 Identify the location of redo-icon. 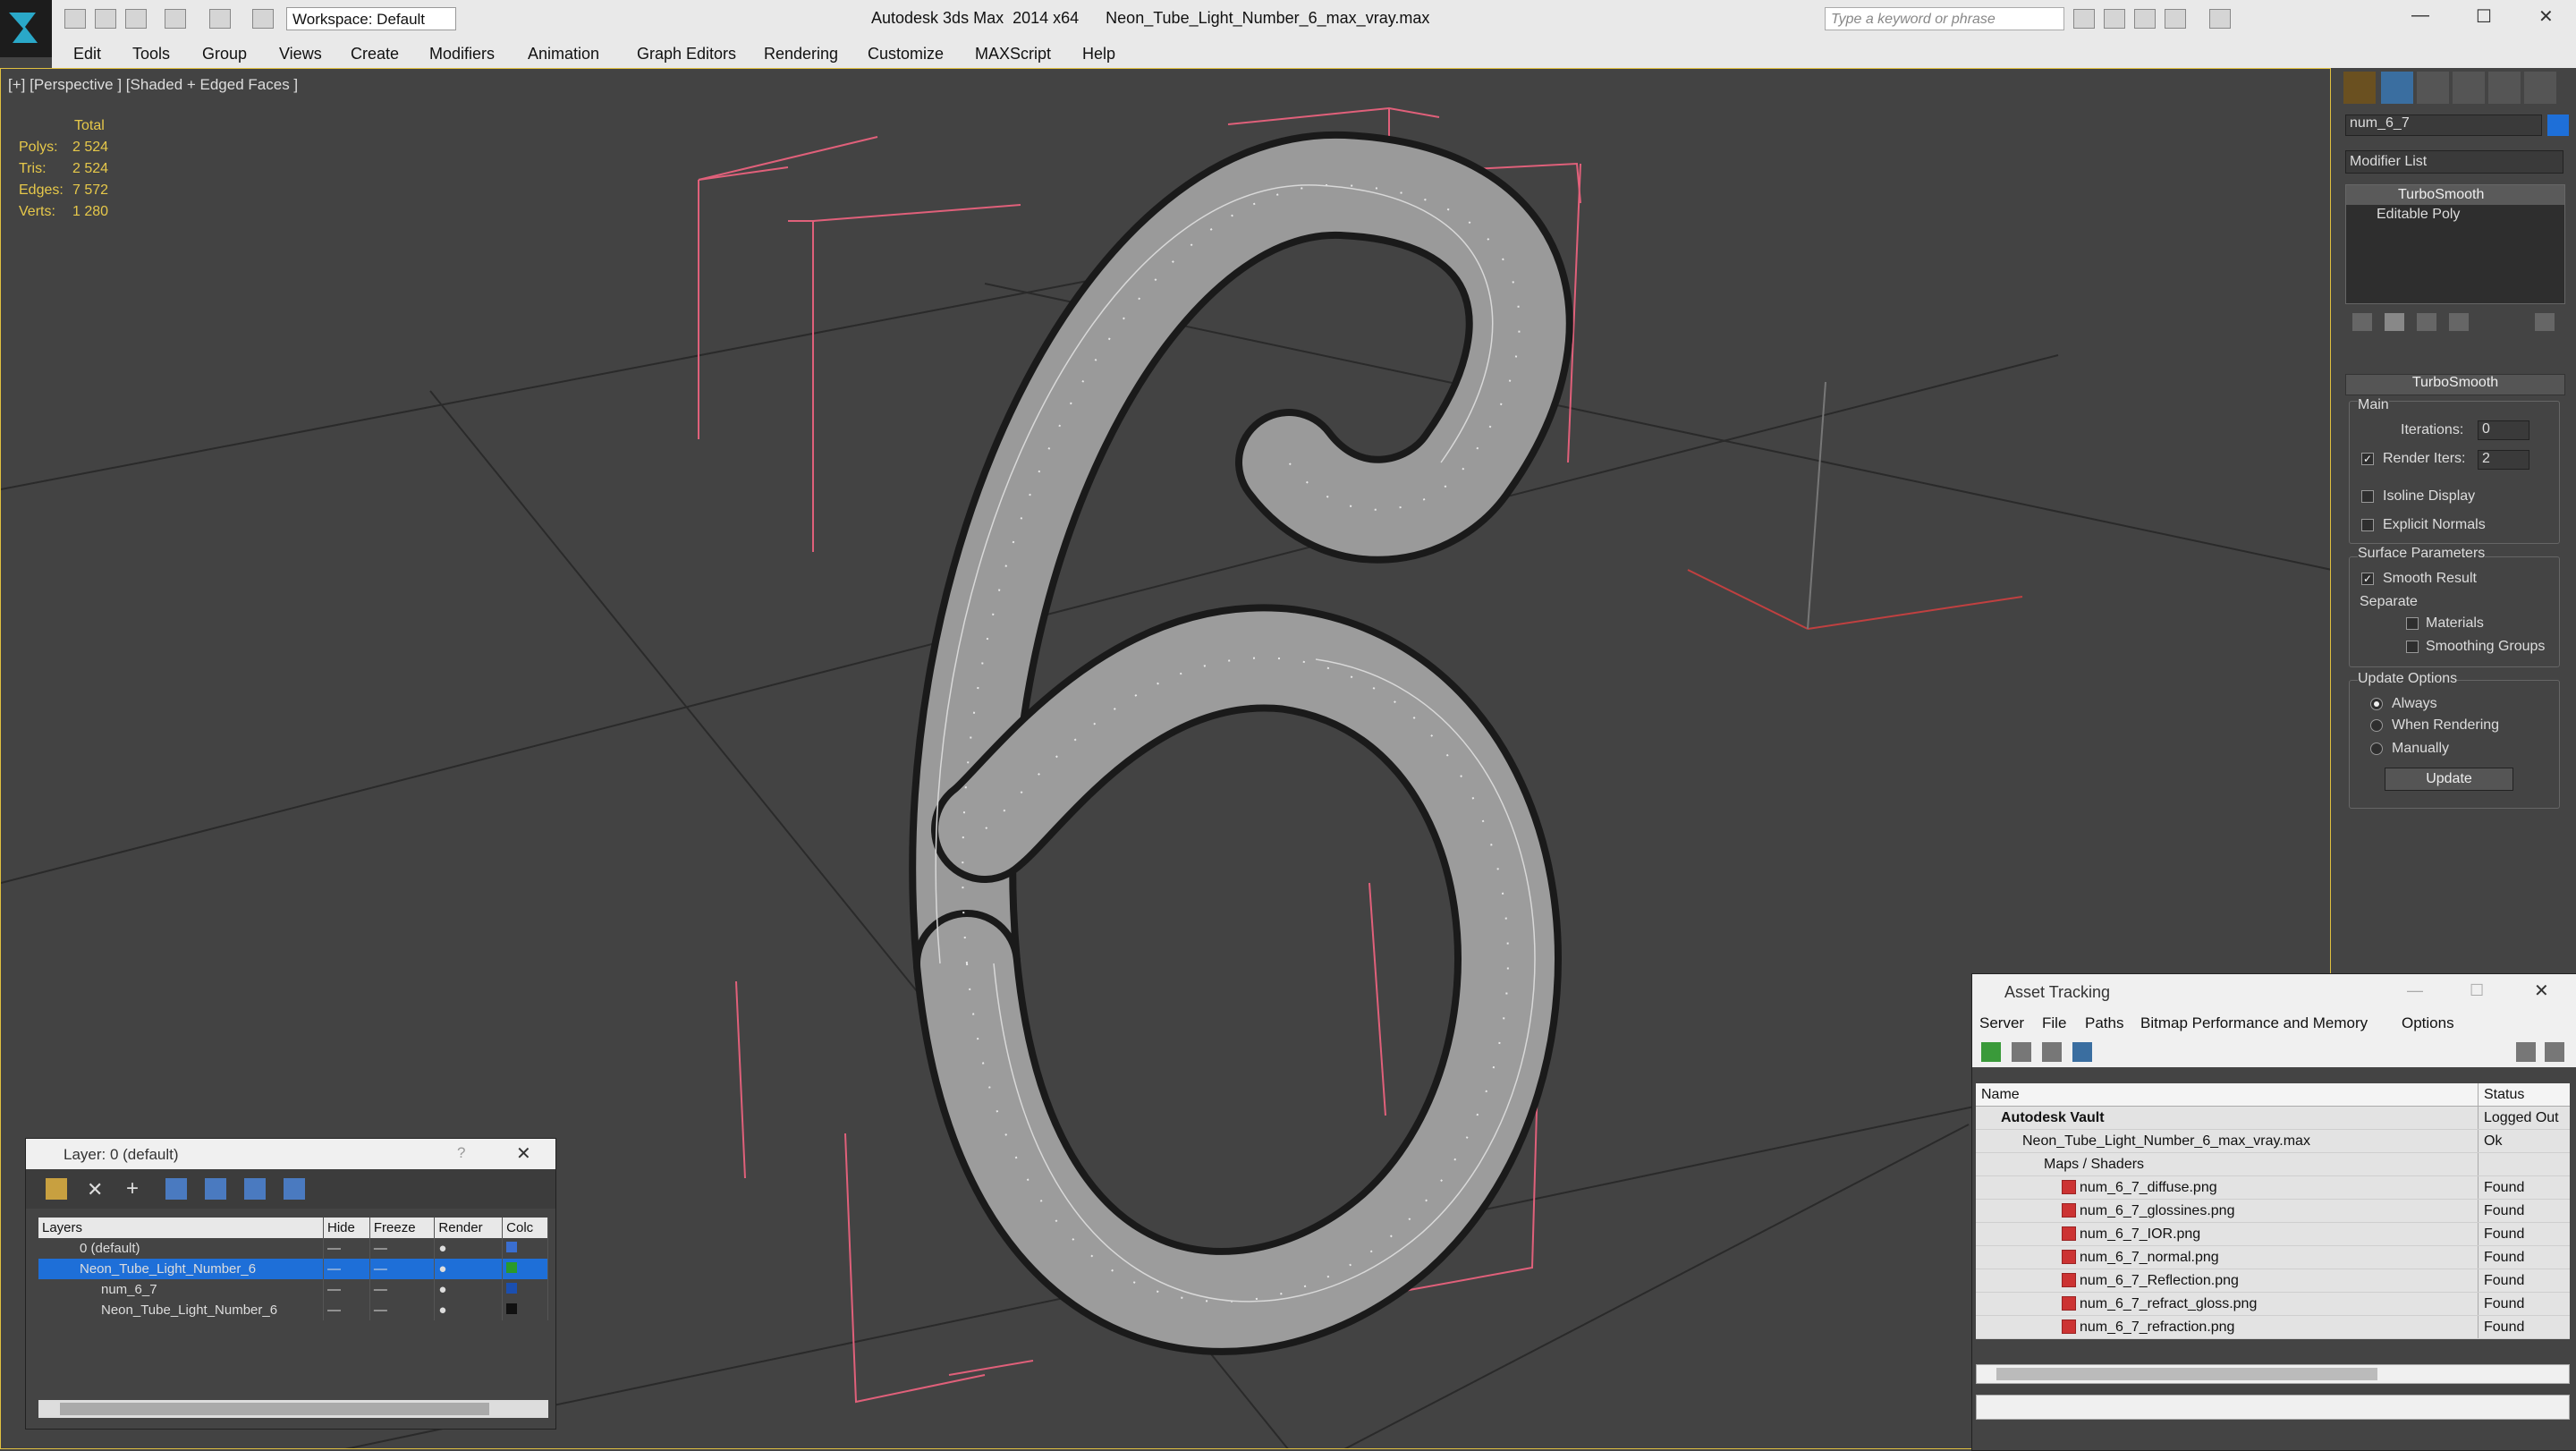
(220, 19).